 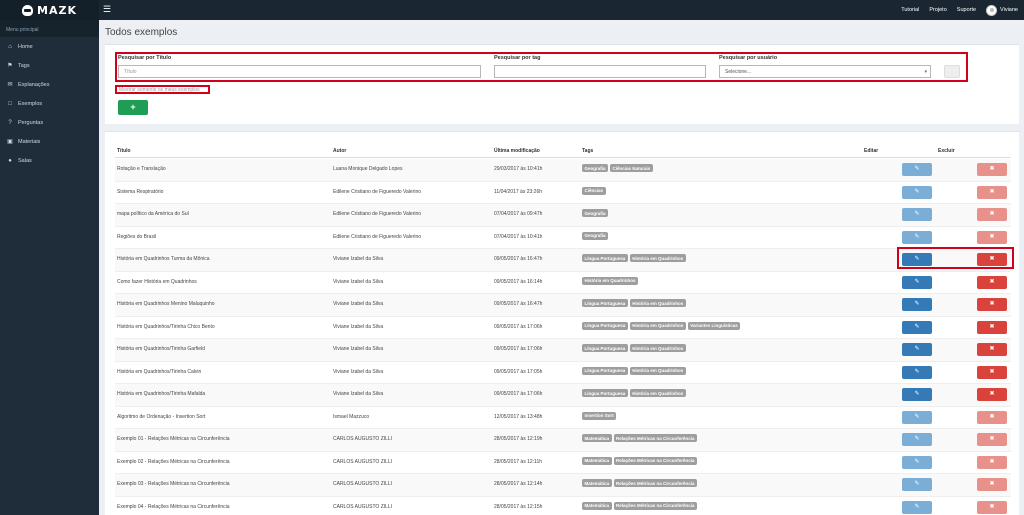 I want to click on column-header-tags: Tags, so click(x=587, y=151).